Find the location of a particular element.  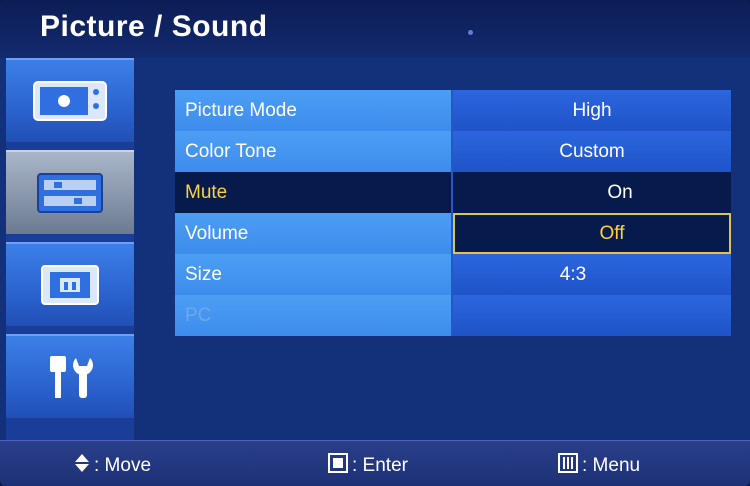

header-indicator-dot is located at coordinates (470, 32).